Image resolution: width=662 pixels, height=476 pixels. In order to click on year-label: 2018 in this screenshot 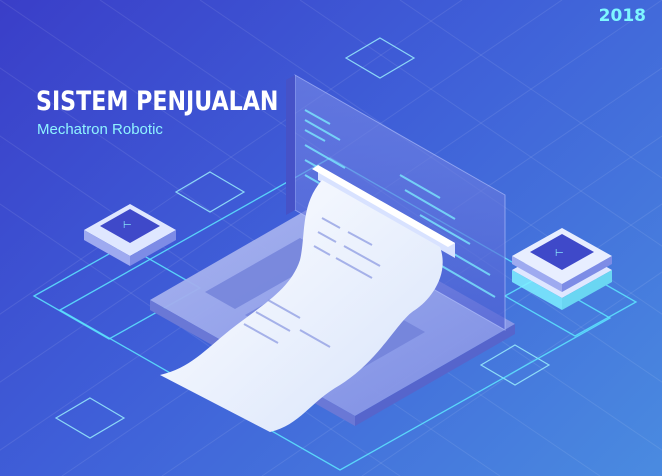, I will do `click(622, 16)`.